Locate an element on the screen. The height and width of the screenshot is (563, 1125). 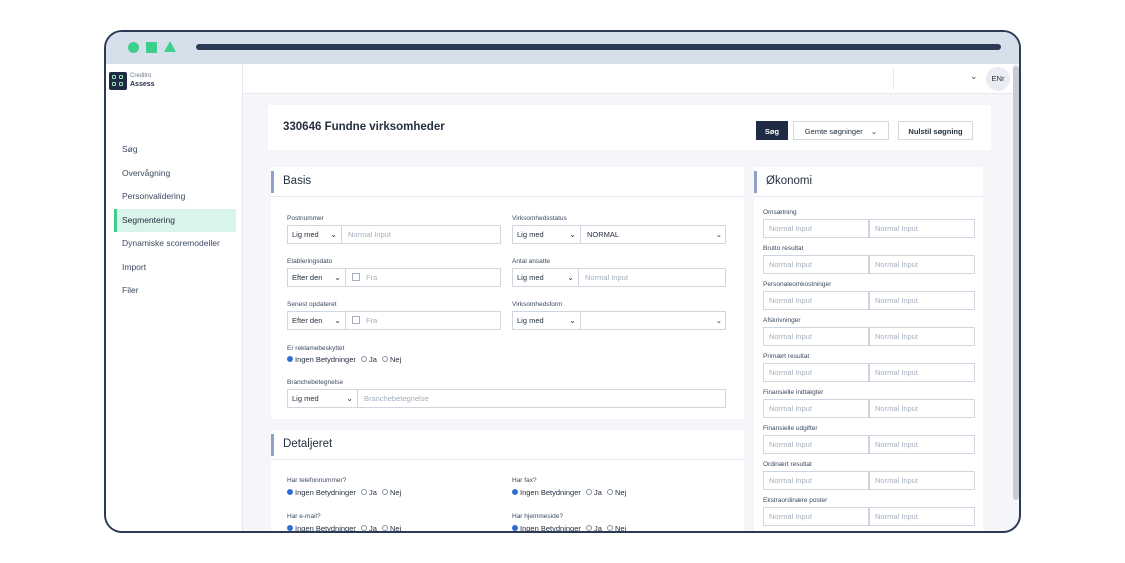
triangle-icon is located at coordinates (170, 46).